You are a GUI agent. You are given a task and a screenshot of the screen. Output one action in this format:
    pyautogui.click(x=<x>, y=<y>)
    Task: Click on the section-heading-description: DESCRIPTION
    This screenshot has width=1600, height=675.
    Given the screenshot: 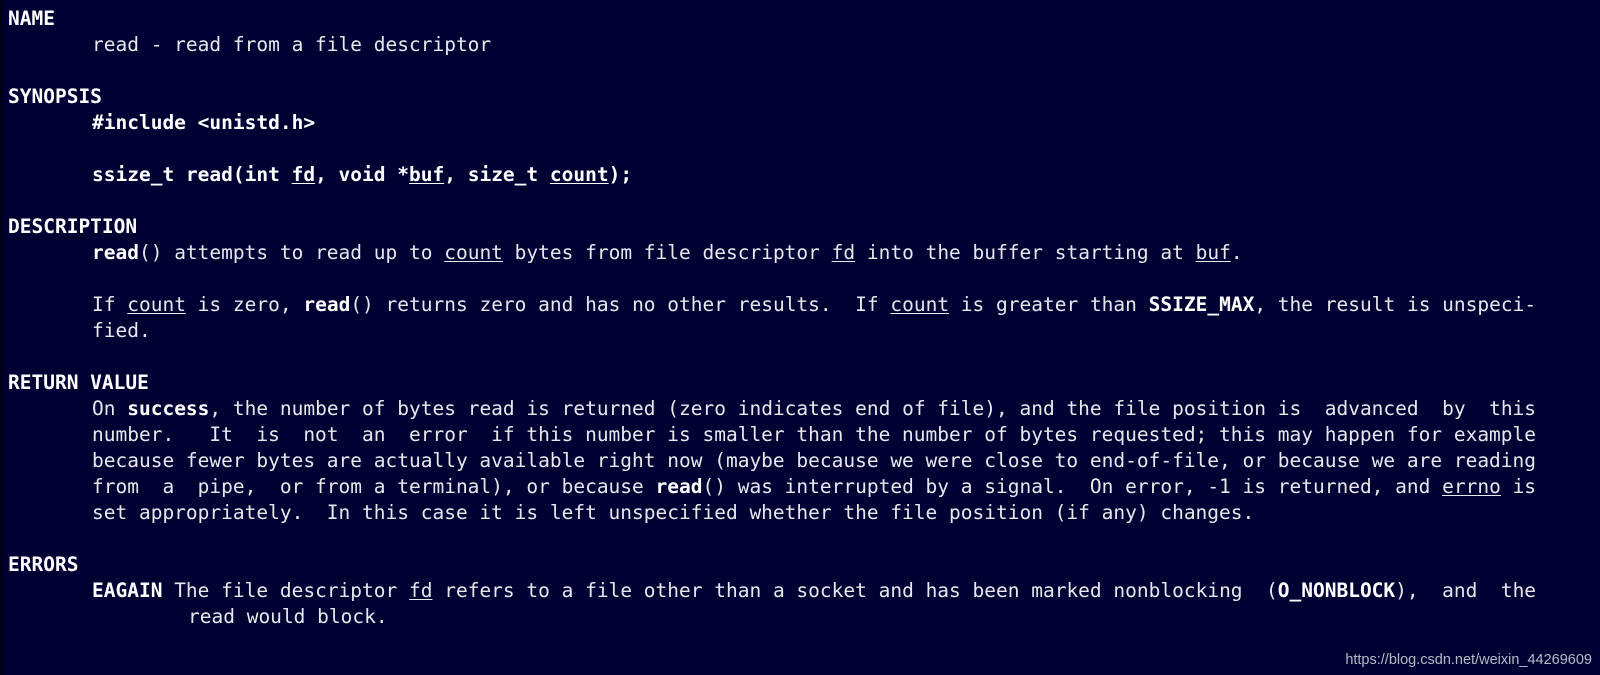 What is the action you would take?
    pyautogui.click(x=73, y=226)
    